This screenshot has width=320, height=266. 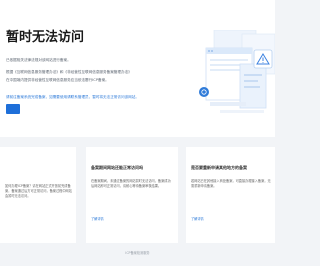 I want to click on card-description: 若网站已在其他接入商处备案，可直接办理接入备案，无需重新申请备案。, so click(x=231, y=184).